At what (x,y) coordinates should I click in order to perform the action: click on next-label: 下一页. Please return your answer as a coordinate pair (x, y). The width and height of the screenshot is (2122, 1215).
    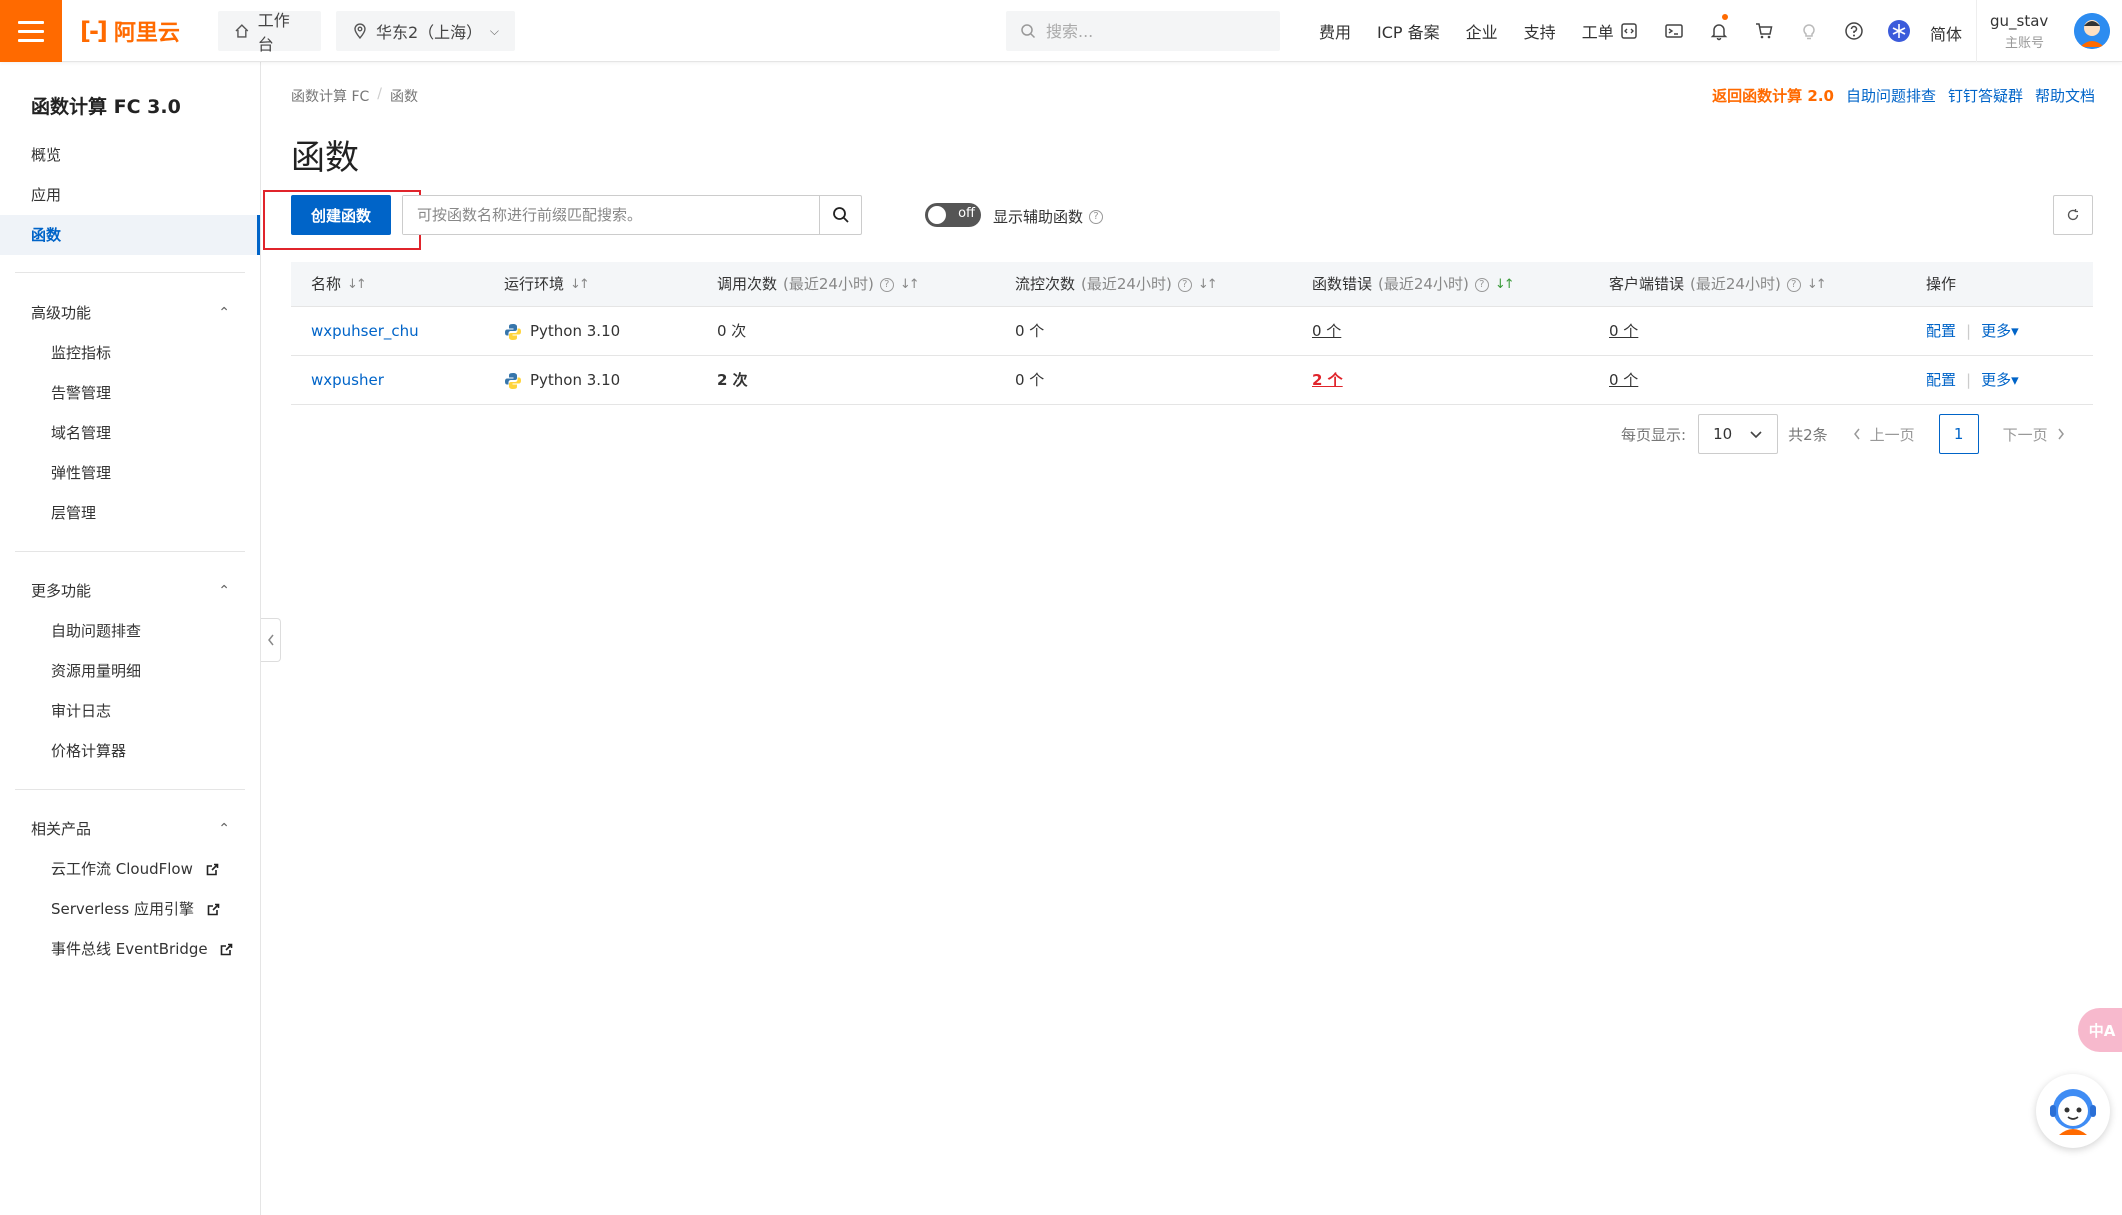
    Looking at the image, I should click on (2025, 434).